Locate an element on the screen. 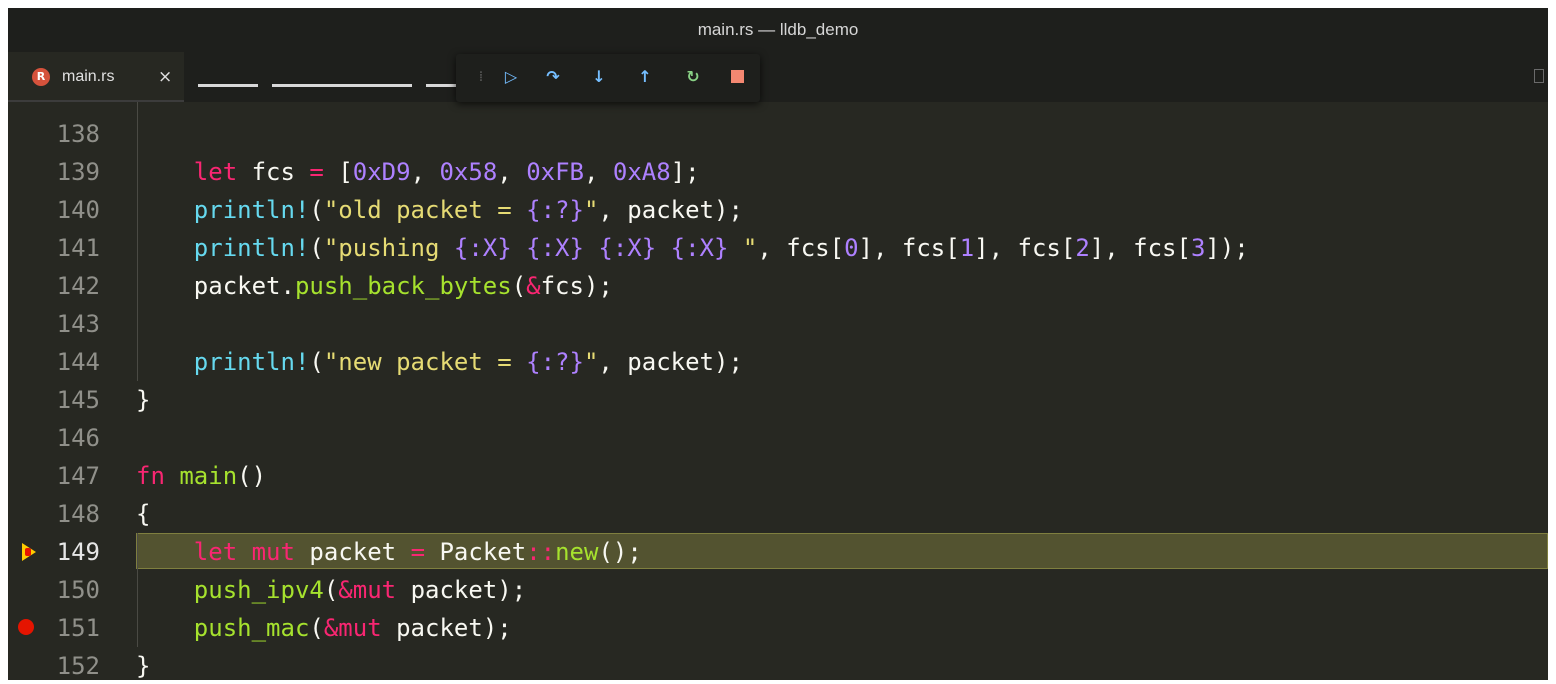 The image size is (1556, 684). code-text: let mut packet = Packet::new(); is located at coordinates (417, 552).